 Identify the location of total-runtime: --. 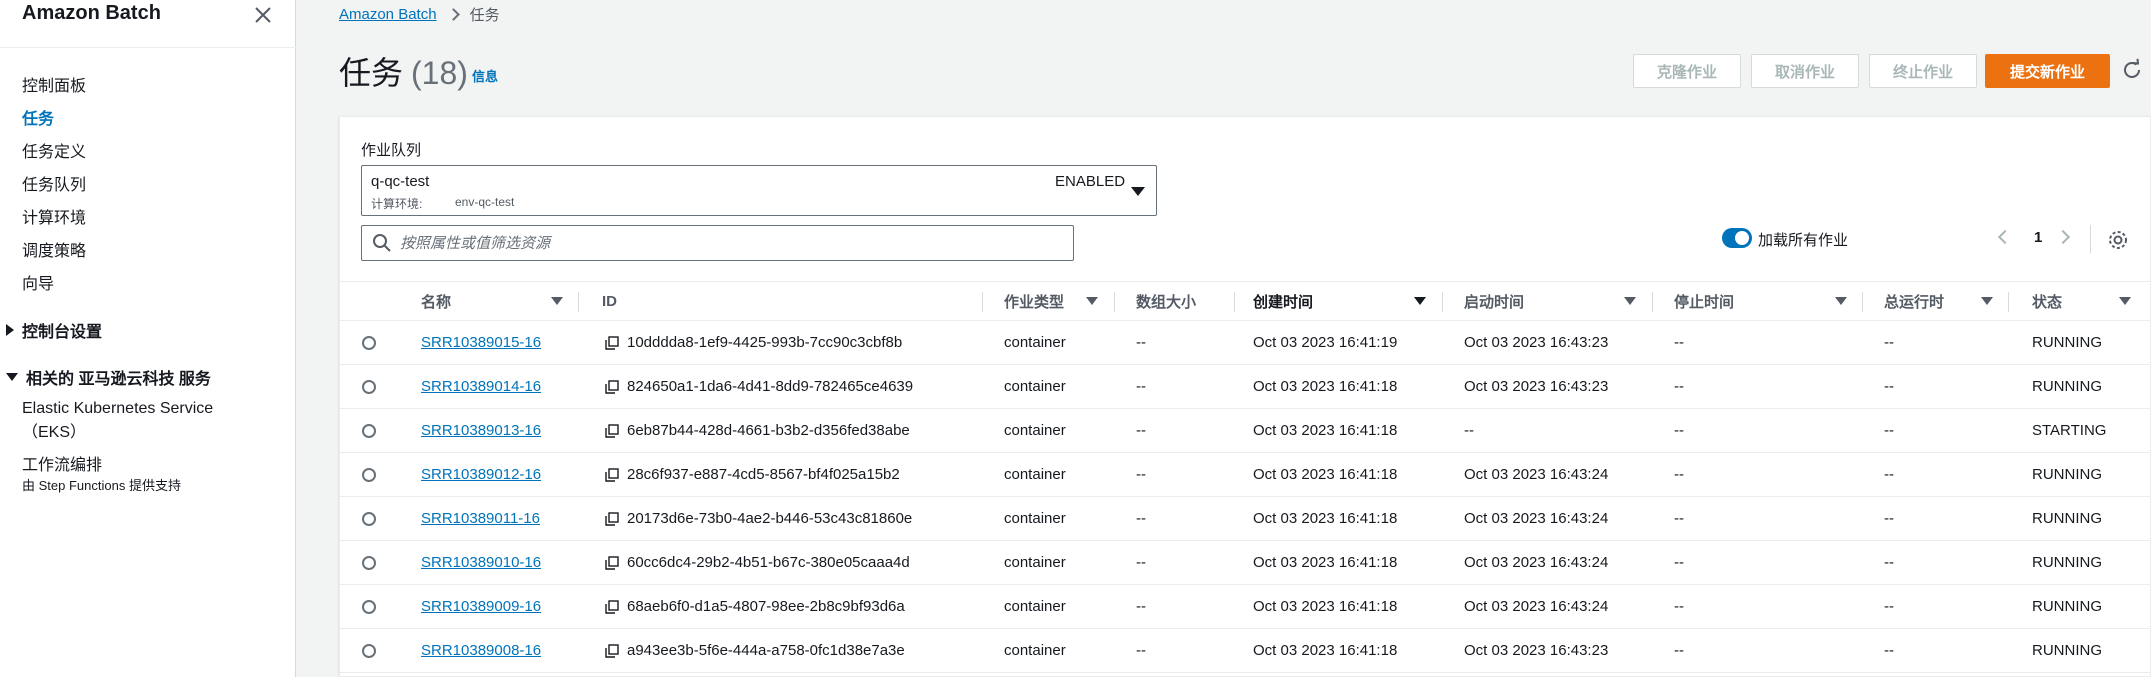
(1889, 430).